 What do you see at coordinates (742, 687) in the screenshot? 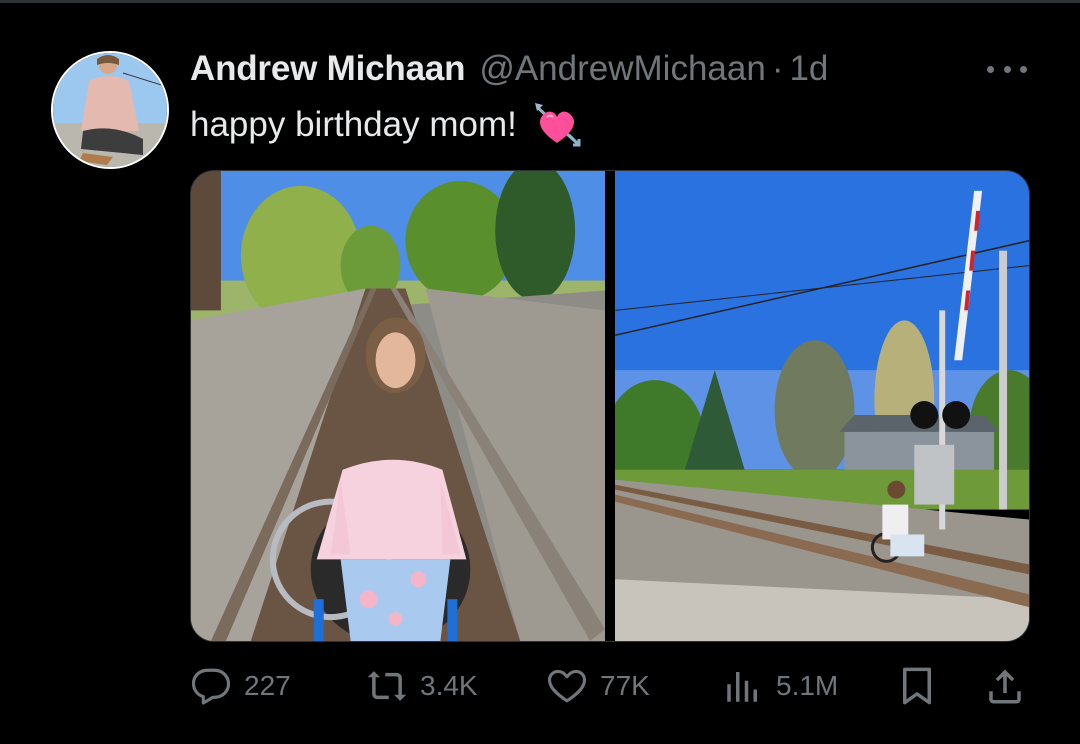
I see `views-chart-icon` at bounding box center [742, 687].